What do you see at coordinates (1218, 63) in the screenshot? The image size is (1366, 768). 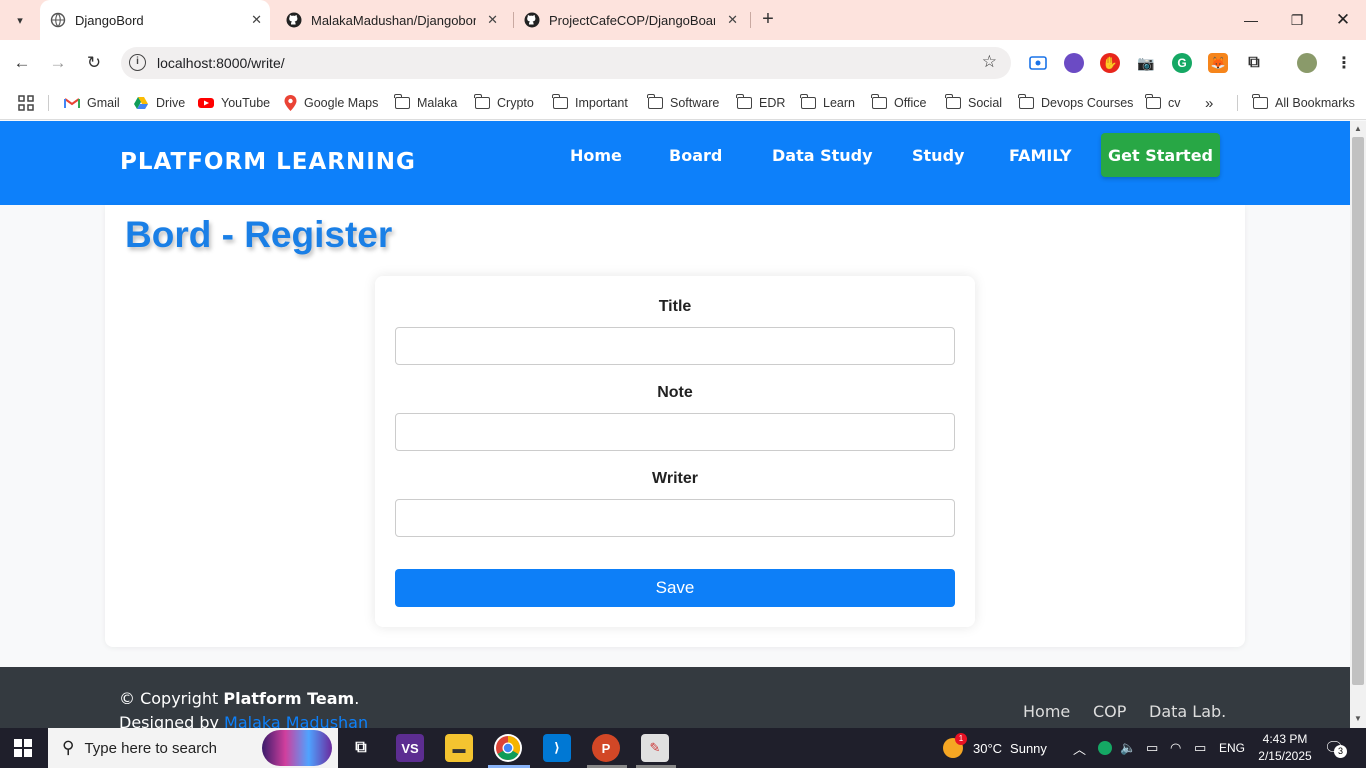 I see `metamask-icon: 🦊` at bounding box center [1218, 63].